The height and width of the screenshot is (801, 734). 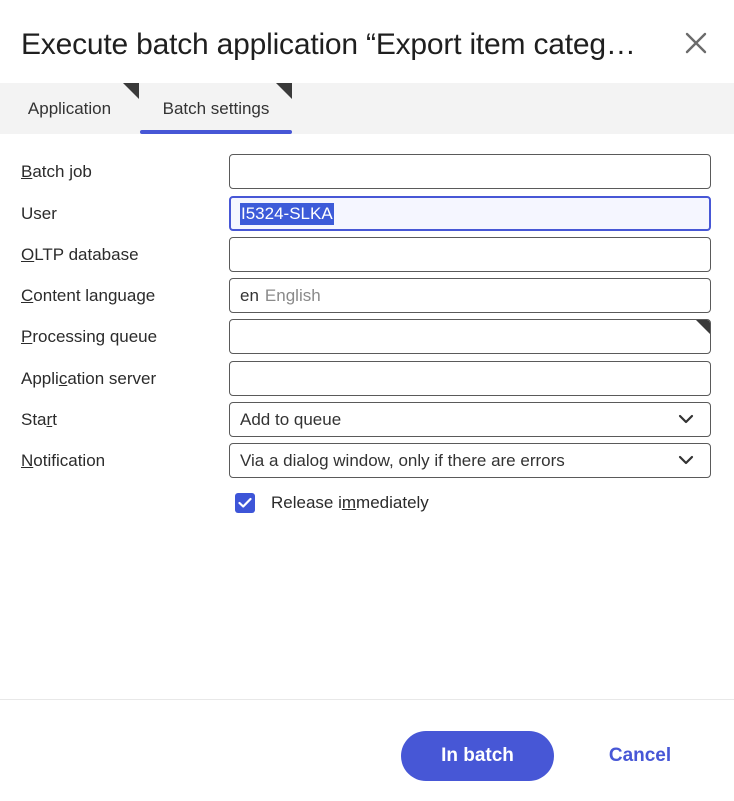 I want to click on release-immediately-checkbox, so click(x=245, y=503).